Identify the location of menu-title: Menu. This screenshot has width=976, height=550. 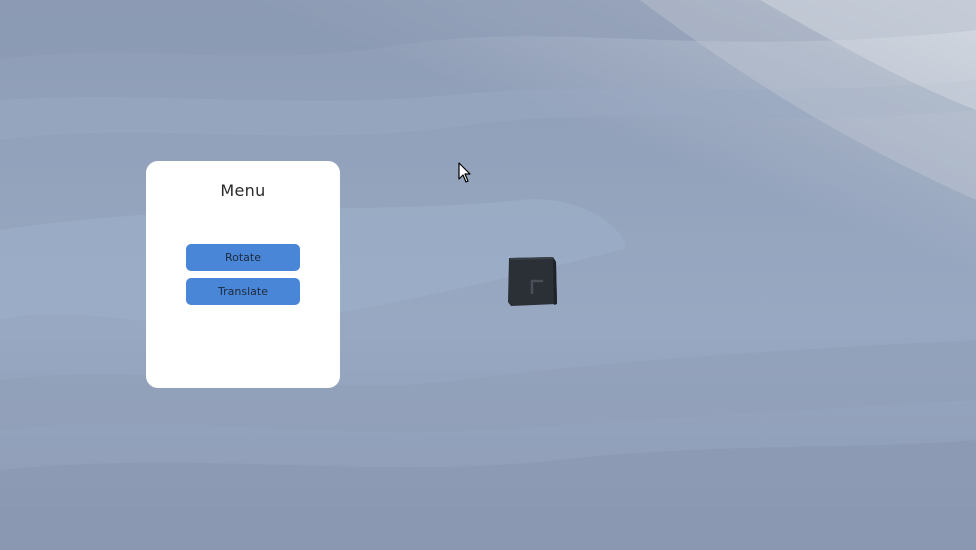
(243, 190).